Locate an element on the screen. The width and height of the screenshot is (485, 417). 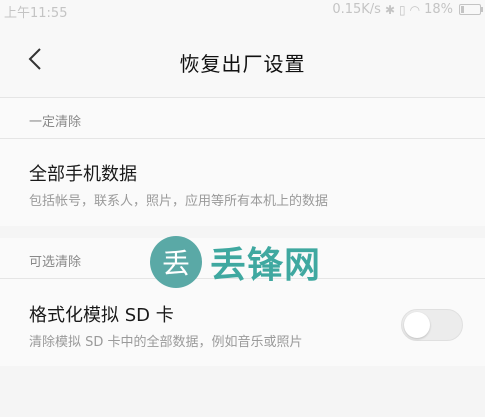
battery-text: 18% is located at coordinates (438, 9).